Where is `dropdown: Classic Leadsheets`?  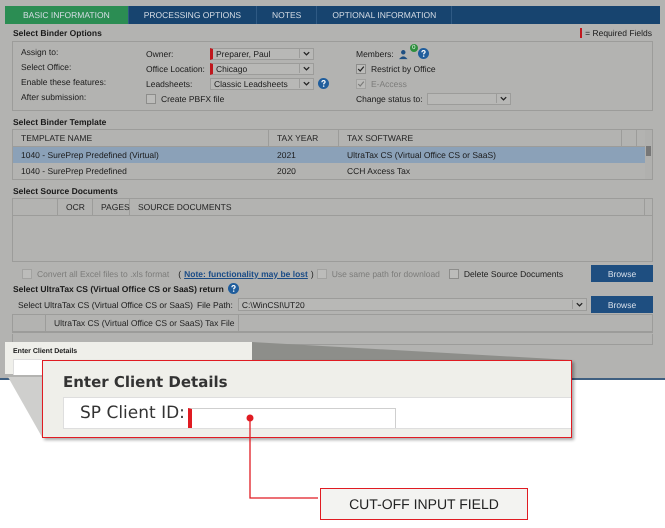 dropdown: Classic Leadsheets is located at coordinates (262, 84).